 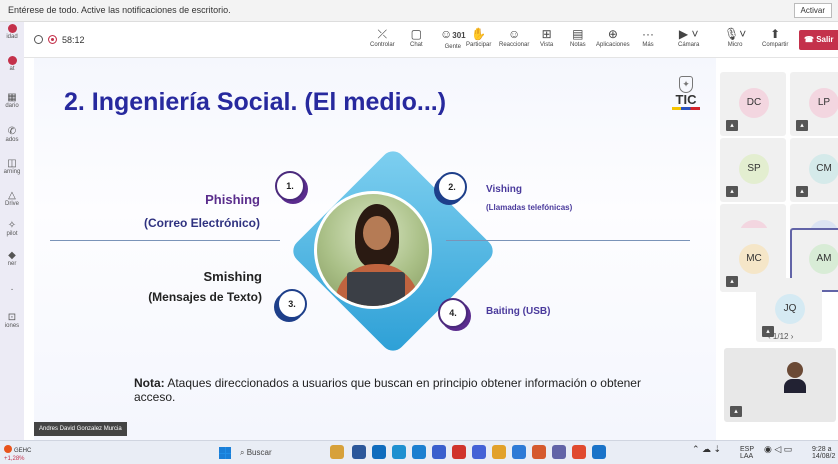 I want to click on activate-notifications-button: Activar, so click(x=812, y=10).